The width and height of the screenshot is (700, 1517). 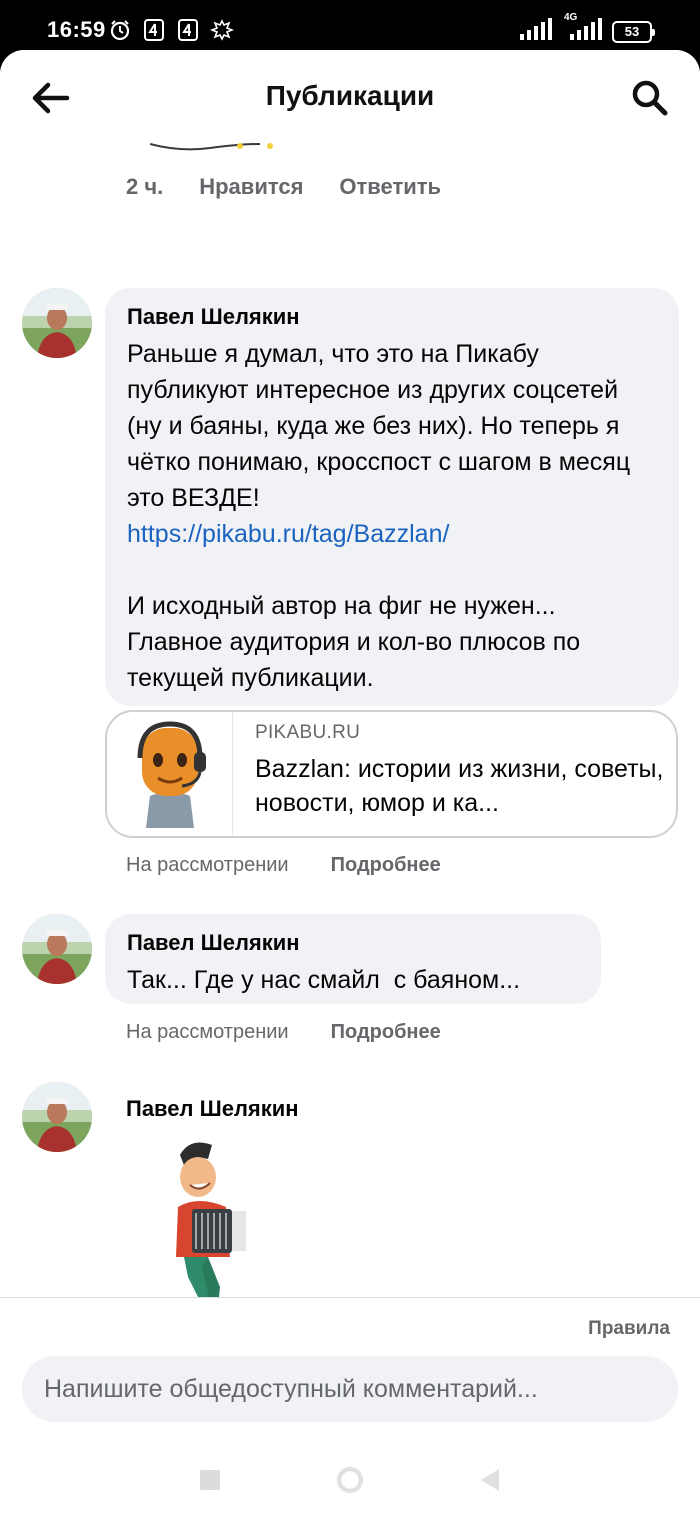 I want to click on triangle-back-icon, so click(x=490, y=1479).